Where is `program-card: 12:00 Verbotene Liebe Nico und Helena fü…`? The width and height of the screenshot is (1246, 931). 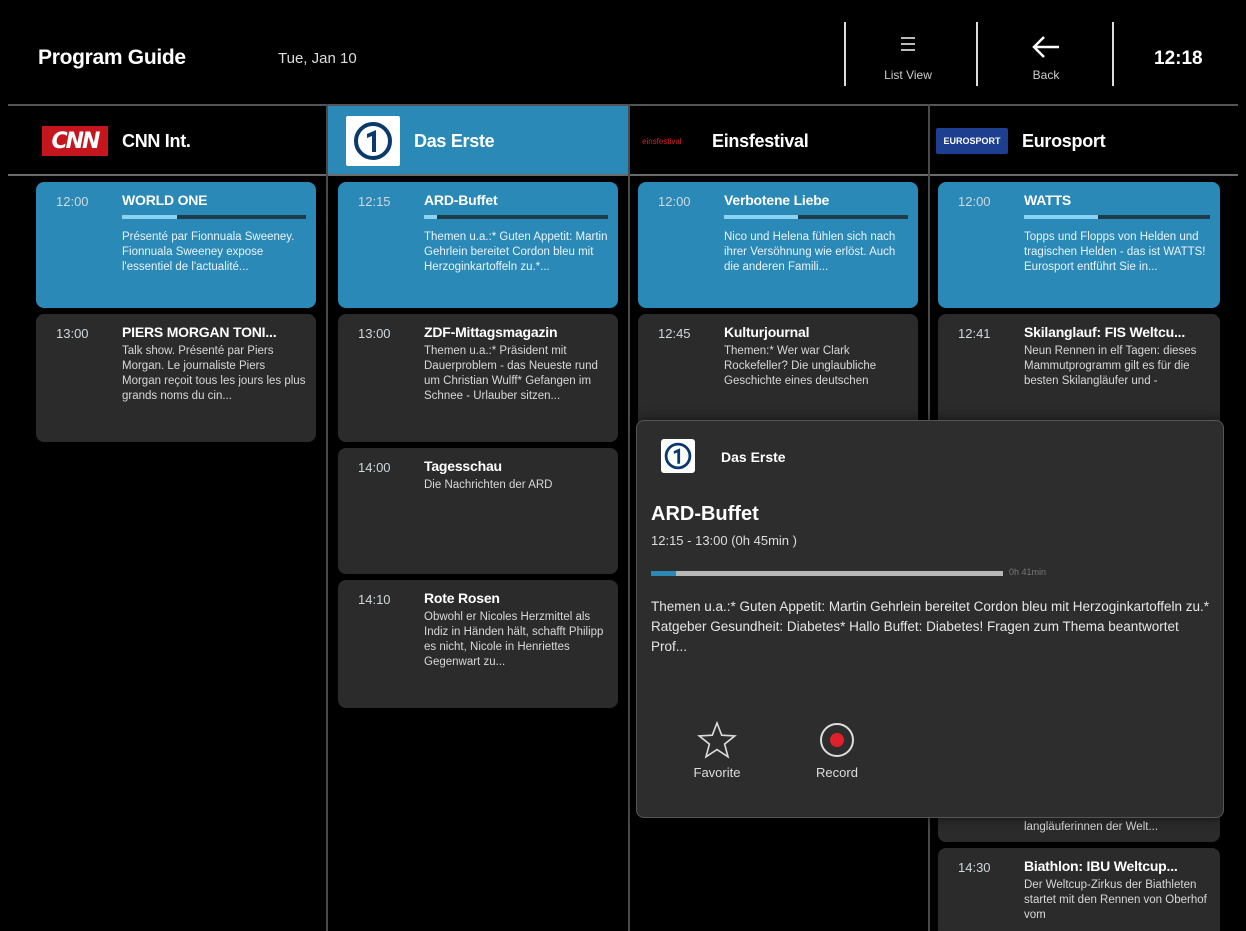 program-card: 12:00 Verbotene Liebe Nico und Helena fü… is located at coordinates (778, 245).